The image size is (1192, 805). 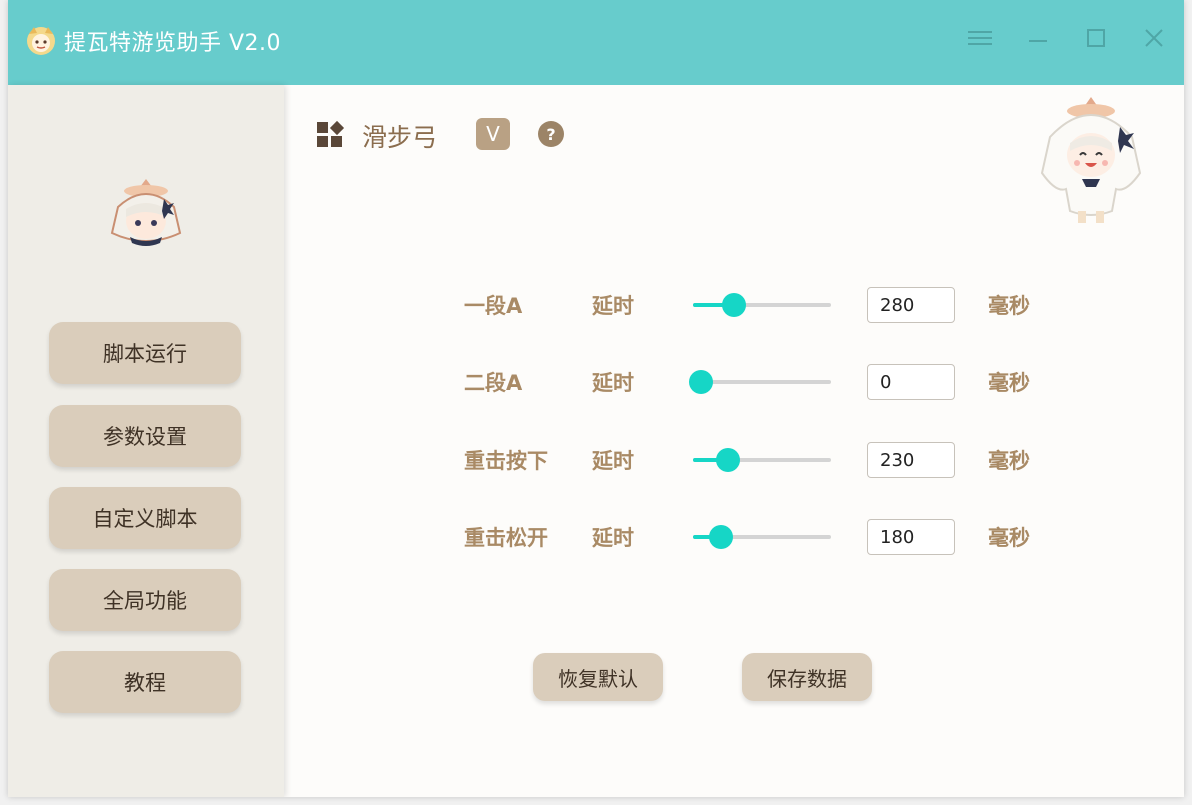 I want to click on nav-custom-script: 自定义脚本, so click(x=145, y=518).